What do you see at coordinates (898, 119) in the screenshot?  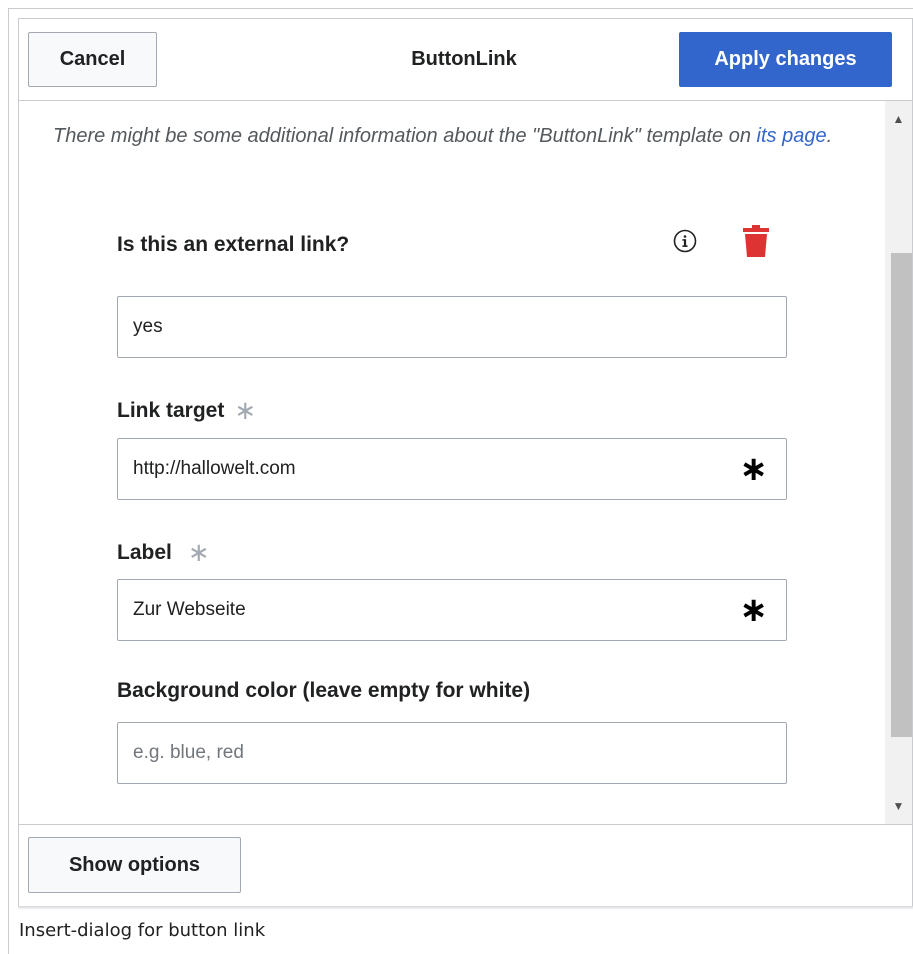 I see `scroll-up-arrow-icon: ▲` at bounding box center [898, 119].